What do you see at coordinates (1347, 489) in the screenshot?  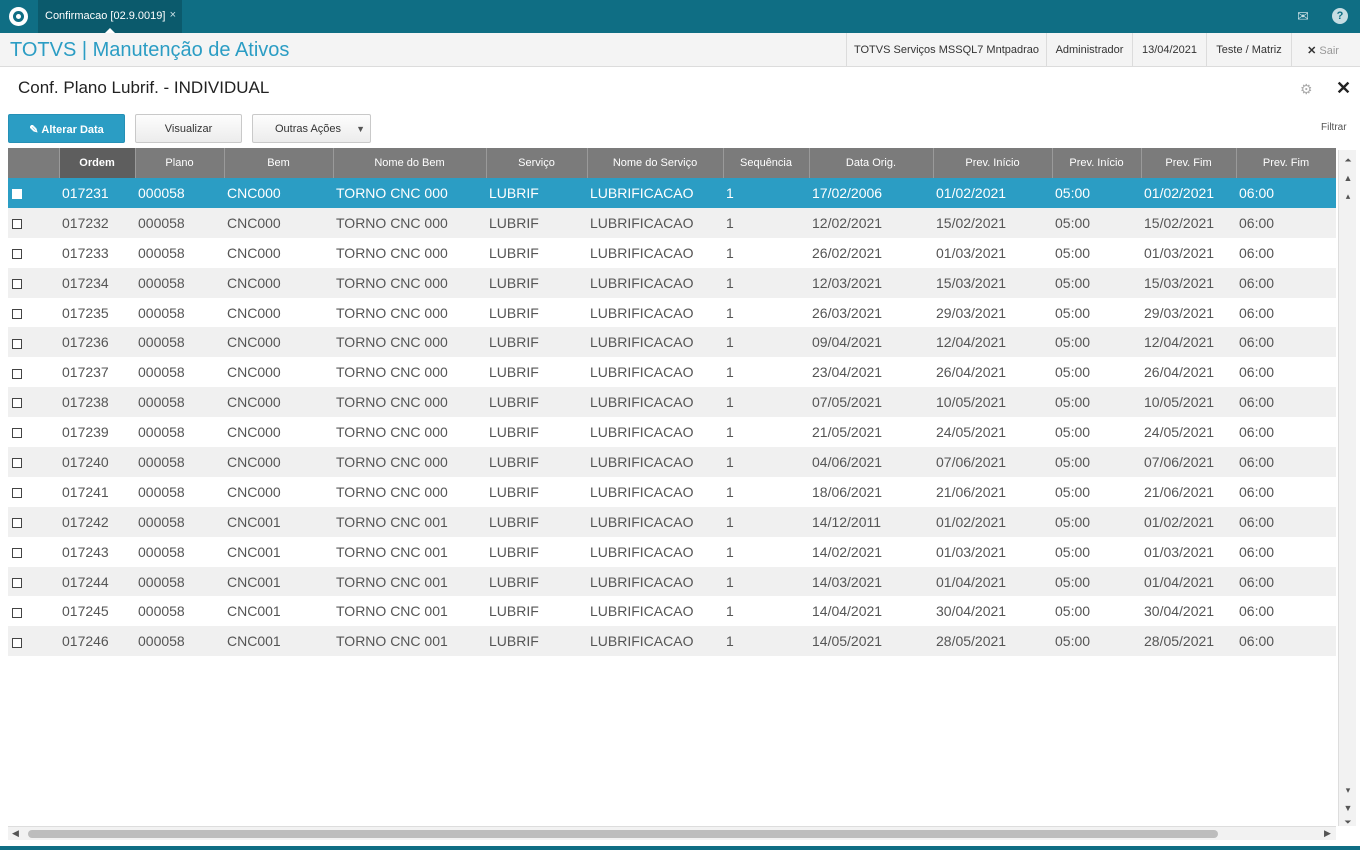 I see `vertical-scrollbar: ⏶ ▲ ▴ ▾ ▼ ⏷` at bounding box center [1347, 489].